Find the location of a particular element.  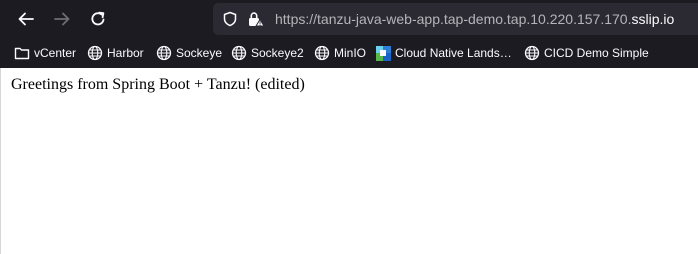

bookmark-label: CICD Demo Simple is located at coordinates (596, 53).